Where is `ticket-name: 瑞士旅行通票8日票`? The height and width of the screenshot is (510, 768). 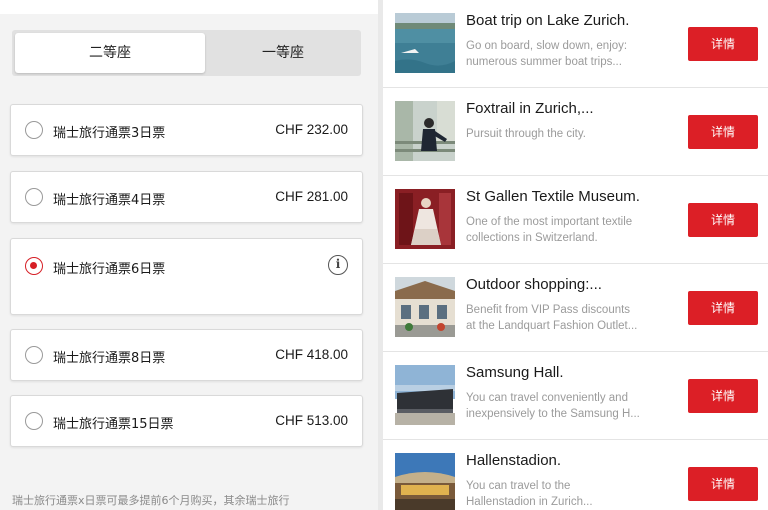 ticket-name: 瑞士旅行通票8日票 is located at coordinates (109, 358).